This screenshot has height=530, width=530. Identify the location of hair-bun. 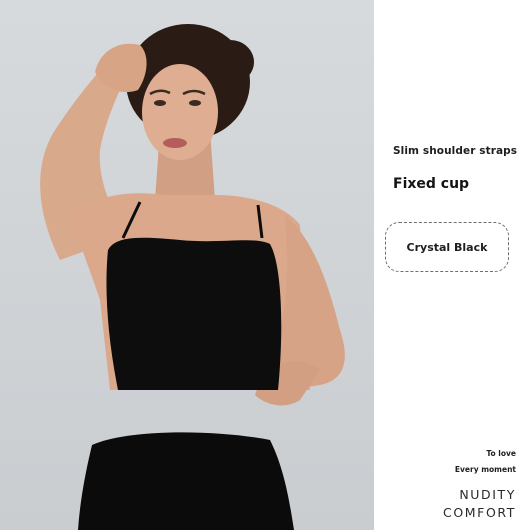
(230, 62).